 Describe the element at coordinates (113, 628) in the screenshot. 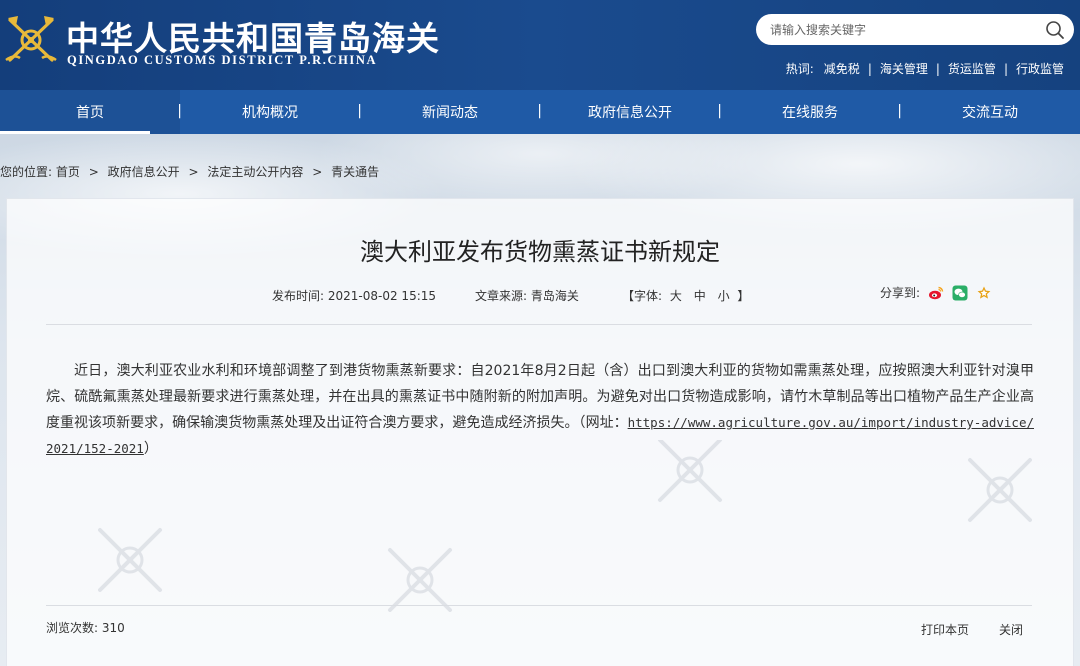

I see `view-count-value: 310` at that location.